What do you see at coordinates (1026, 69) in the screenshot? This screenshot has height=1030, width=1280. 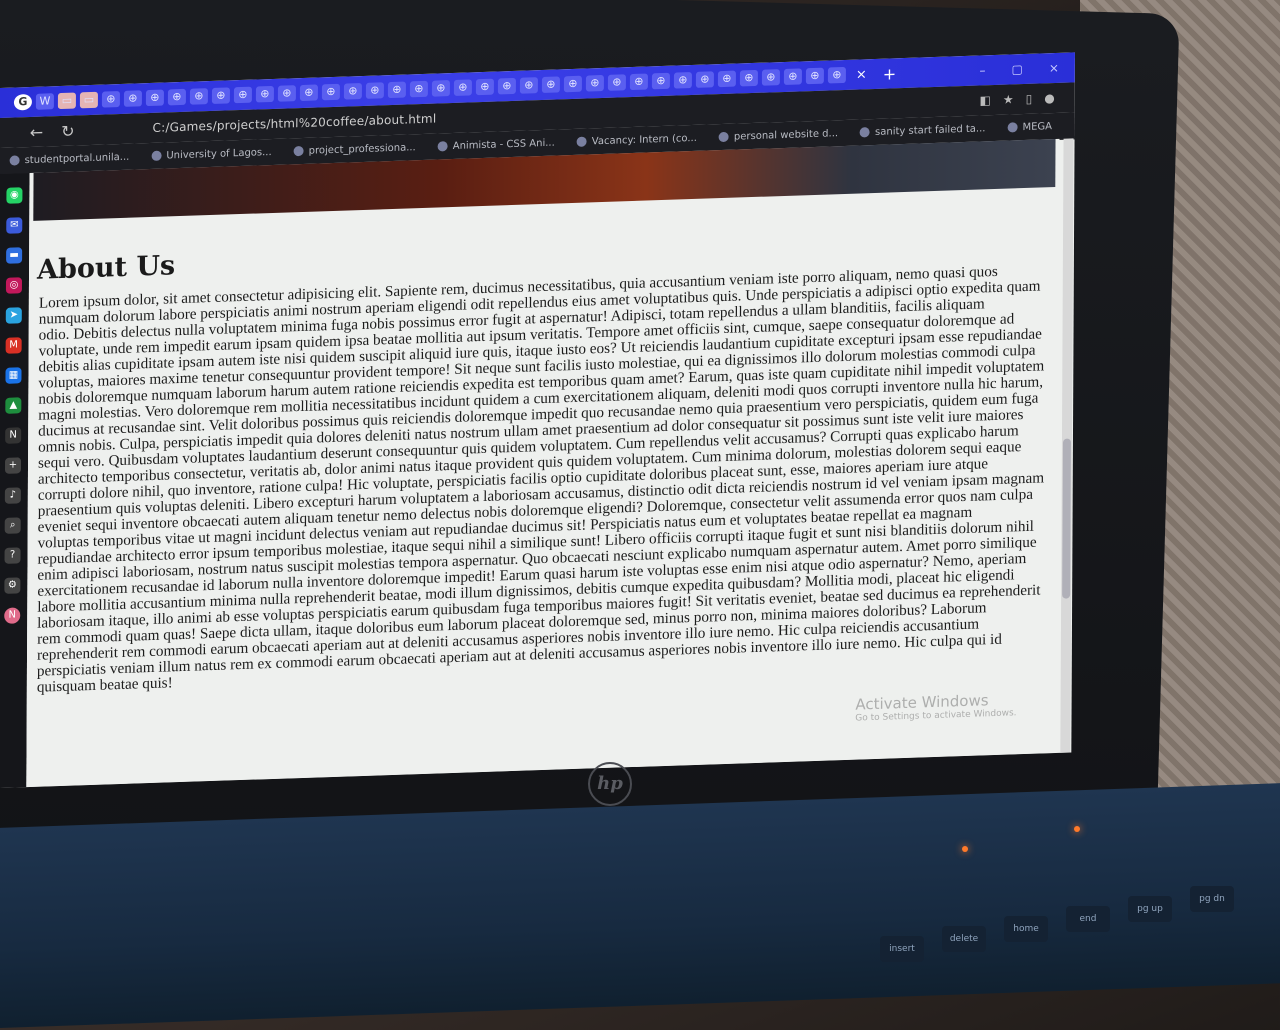 I see `window-controls: – ▢ ×` at bounding box center [1026, 69].